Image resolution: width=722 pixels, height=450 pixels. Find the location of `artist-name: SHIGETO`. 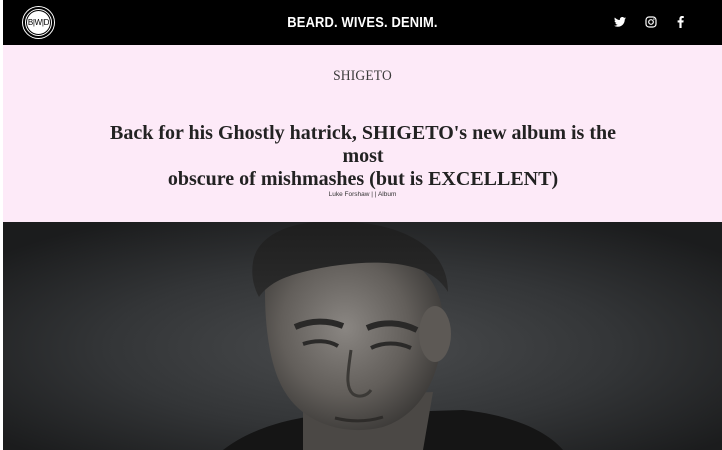

artist-name: SHIGETO is located at coordinates (362, 76).